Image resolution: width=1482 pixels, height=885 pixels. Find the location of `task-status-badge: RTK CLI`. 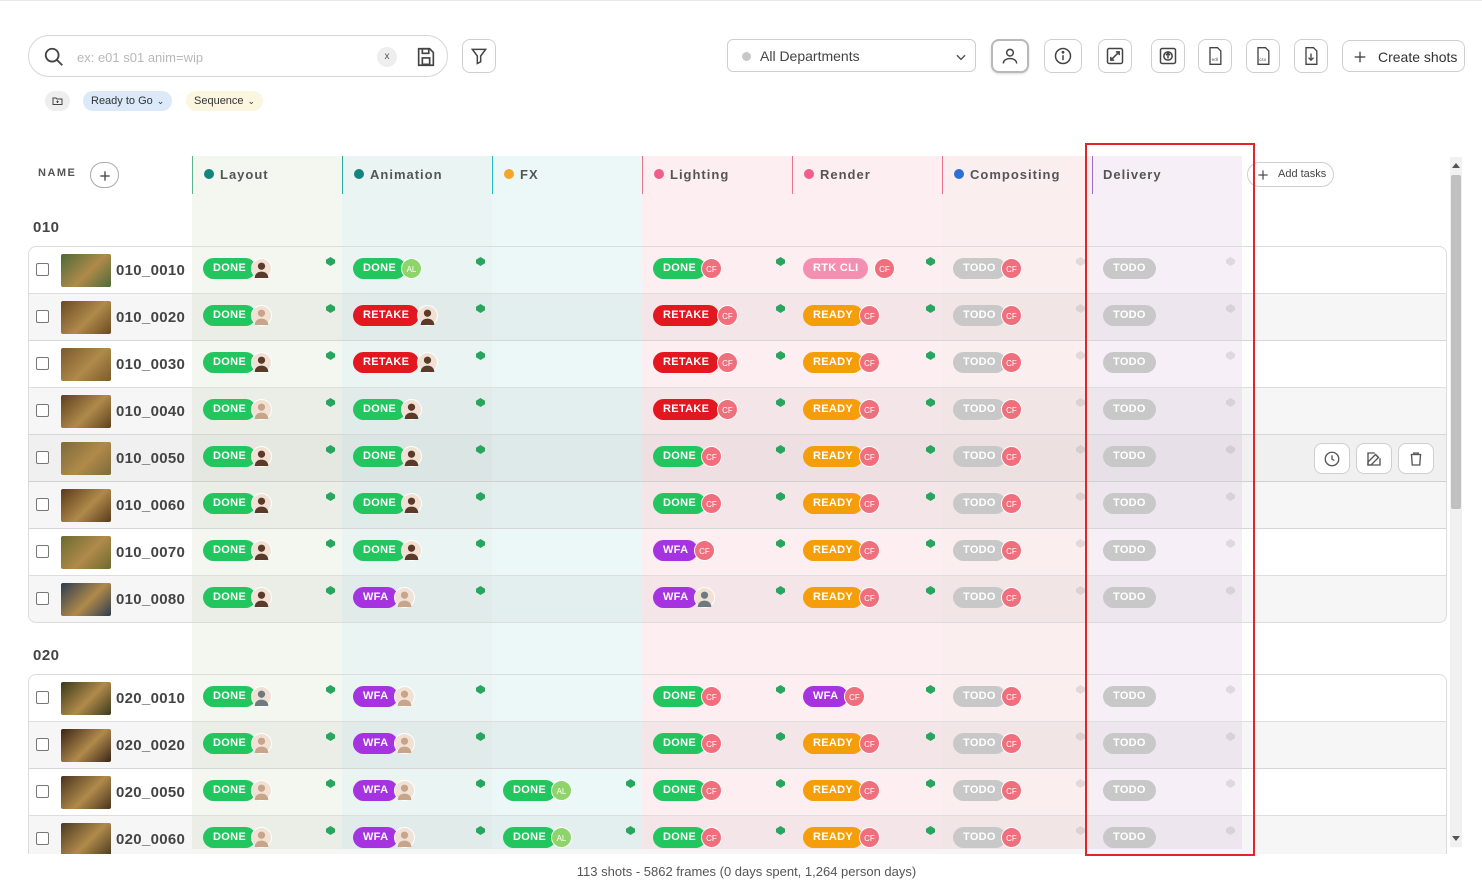

task-status-badge: RTK CLI is located at coordinates (836, 268).